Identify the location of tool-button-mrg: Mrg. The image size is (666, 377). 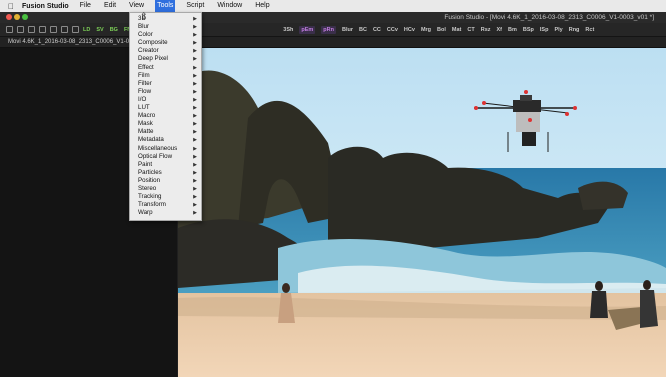
(426, 30).